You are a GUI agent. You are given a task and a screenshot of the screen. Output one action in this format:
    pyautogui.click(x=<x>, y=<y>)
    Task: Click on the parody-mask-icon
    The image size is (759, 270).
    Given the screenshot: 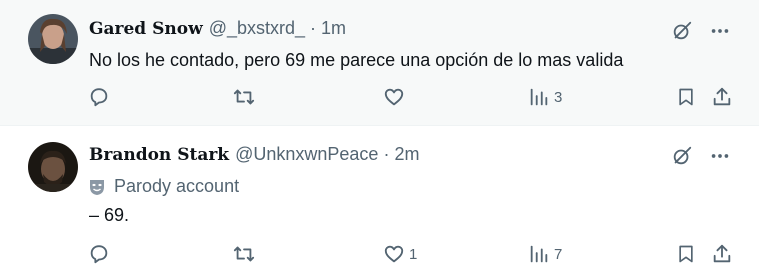 What is the action you would take?
    pyautogui.click(x=97, y=187)
    